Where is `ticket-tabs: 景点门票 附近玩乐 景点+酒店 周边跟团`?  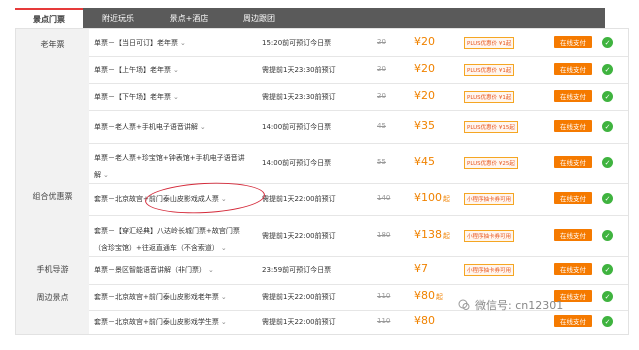
ticket-tabs: 景点门票 附近玩乐 景点+酒店 周边跟团 is located at coordinates (310, 18).